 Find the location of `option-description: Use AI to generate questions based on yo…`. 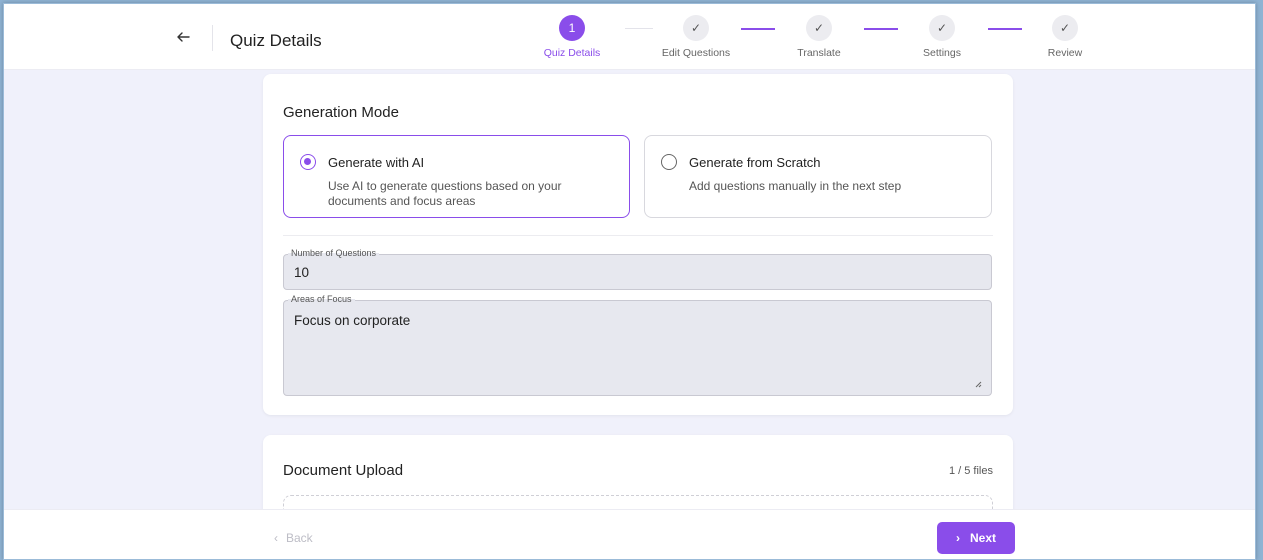

option-description: Use AI to generate questions based on yo… is located at coordinates (445, 193).